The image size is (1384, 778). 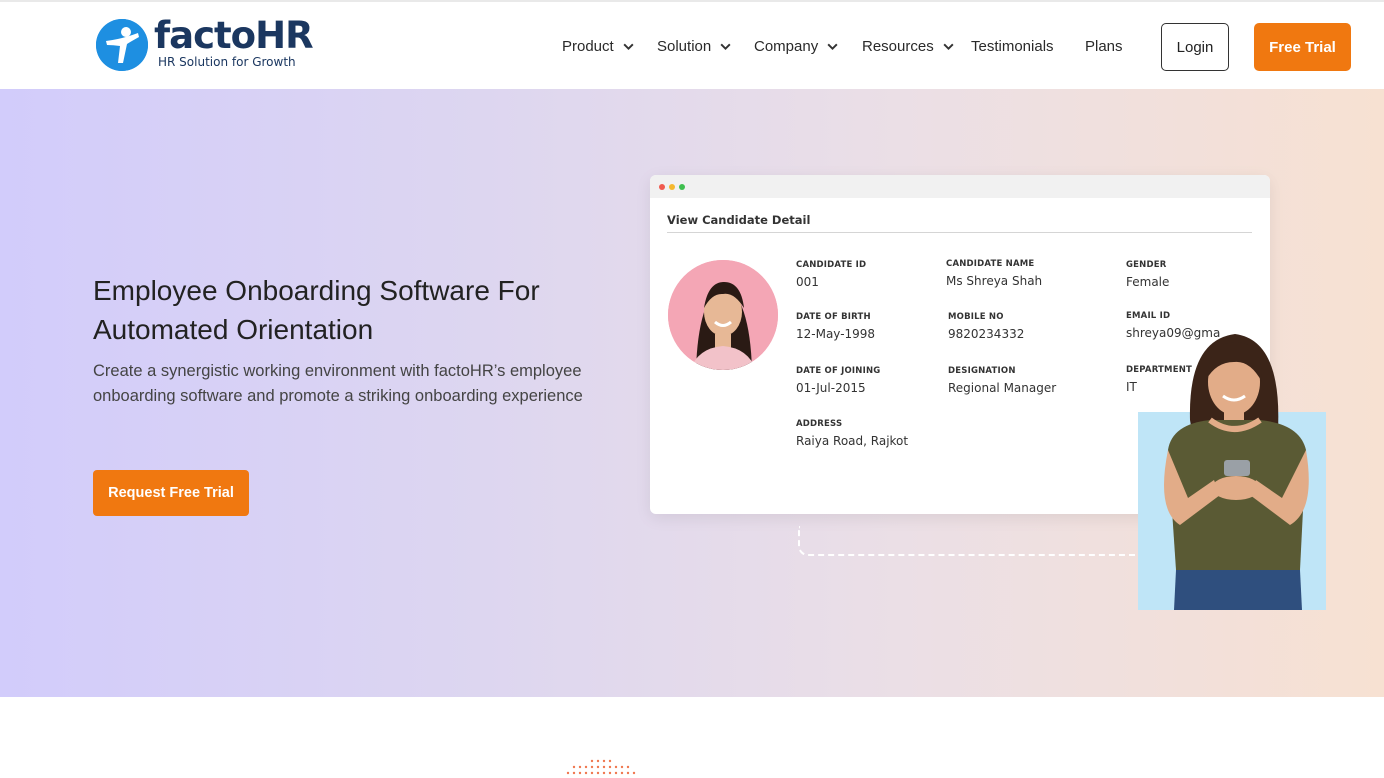 I want to click on nav-solution: Solution, so click(x=694, y=46).